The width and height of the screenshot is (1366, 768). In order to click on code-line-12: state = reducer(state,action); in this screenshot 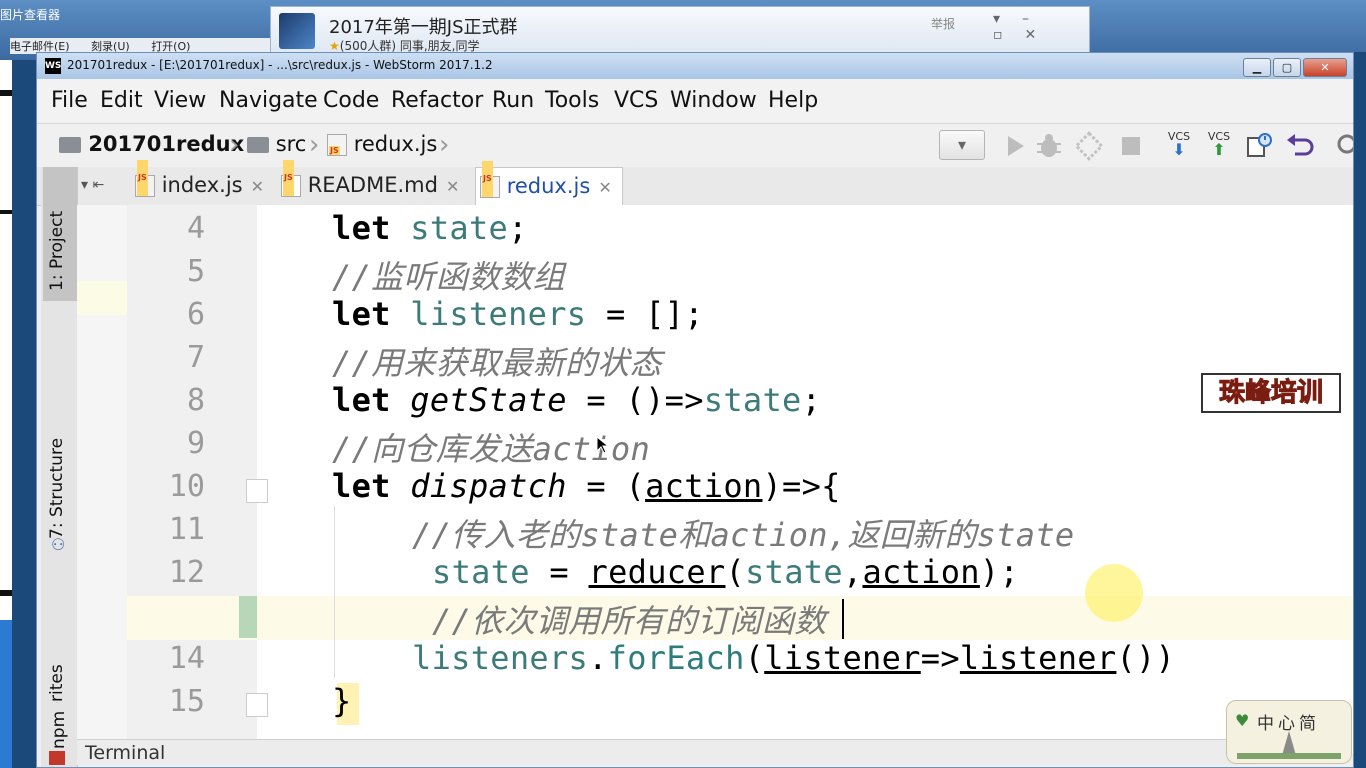, I will do `click(725, 572)`.